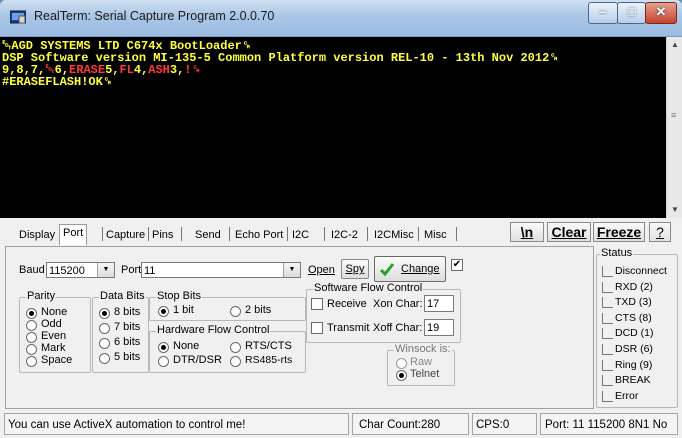  I want to click on port-label: Port, so click(131, 270).